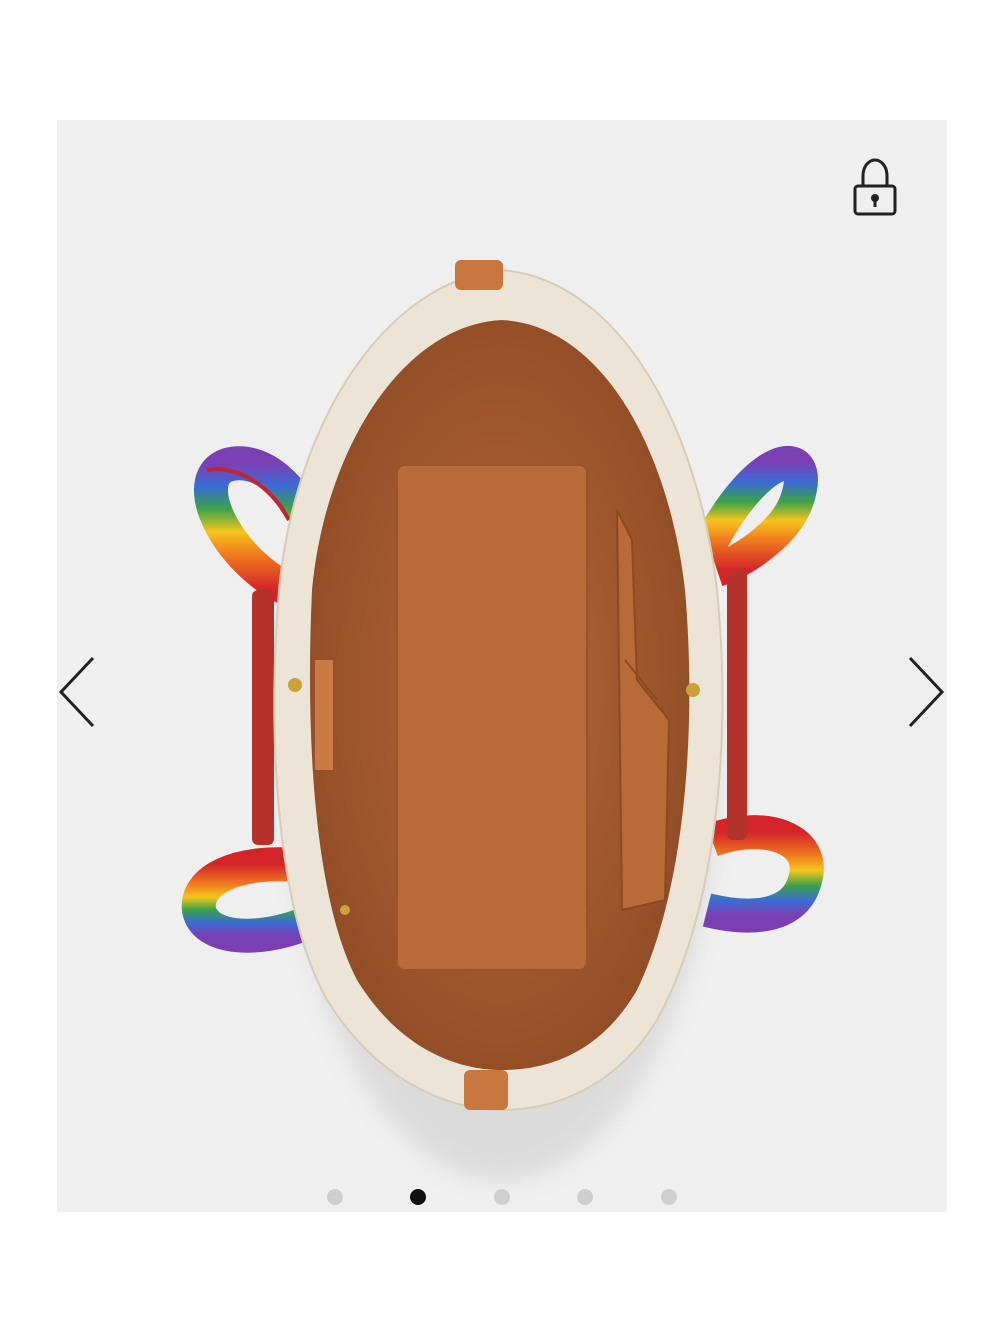  What do you see at coordinates (263, 717) in the screenshot?
I see `side-strap-left` at bounding box center [263, 717].